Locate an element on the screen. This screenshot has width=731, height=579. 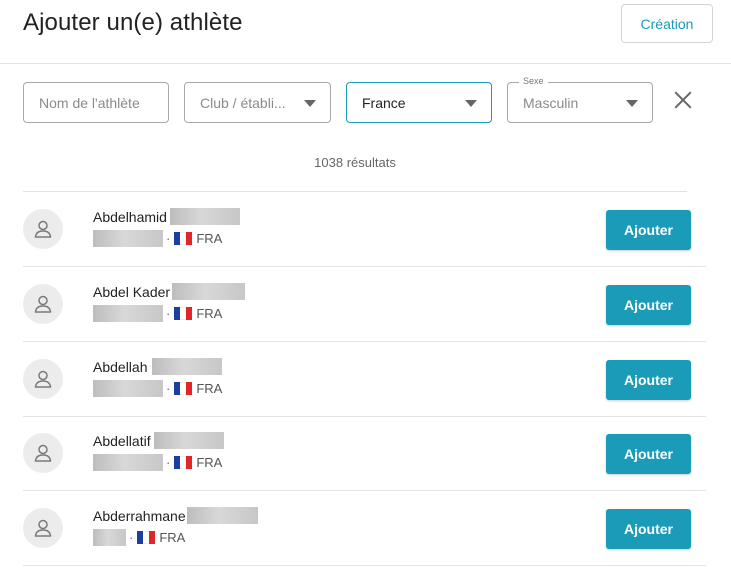
athlete-first-name: Abdel Kader is located at coordinates (132, 291).